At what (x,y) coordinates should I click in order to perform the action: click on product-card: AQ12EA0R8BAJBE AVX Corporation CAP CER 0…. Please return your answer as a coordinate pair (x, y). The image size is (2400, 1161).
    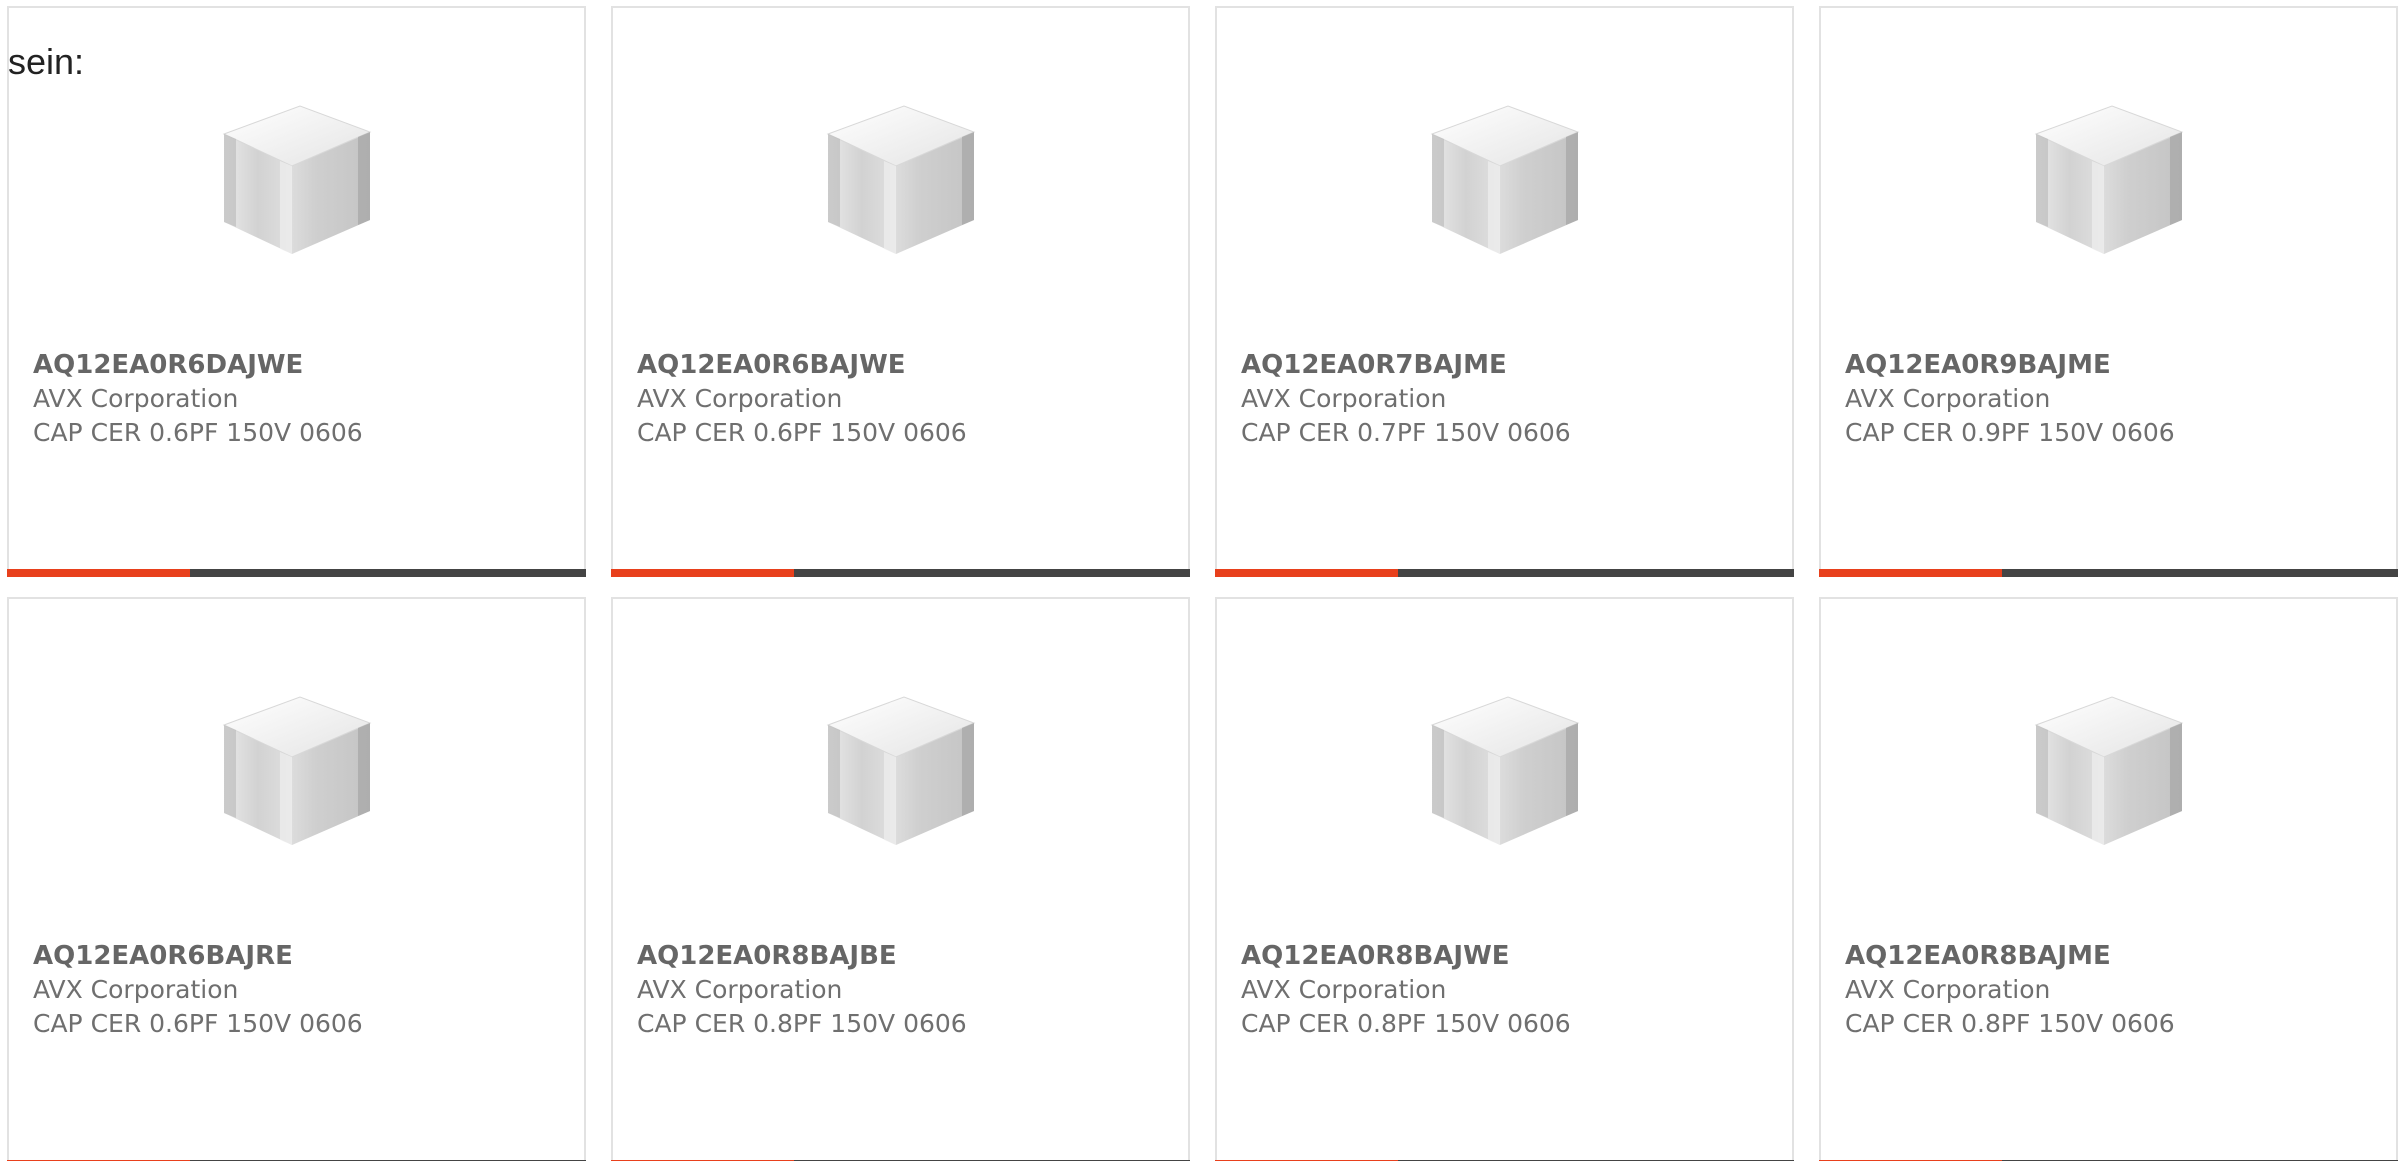
    Looking at the image, I should click on (900, 879).